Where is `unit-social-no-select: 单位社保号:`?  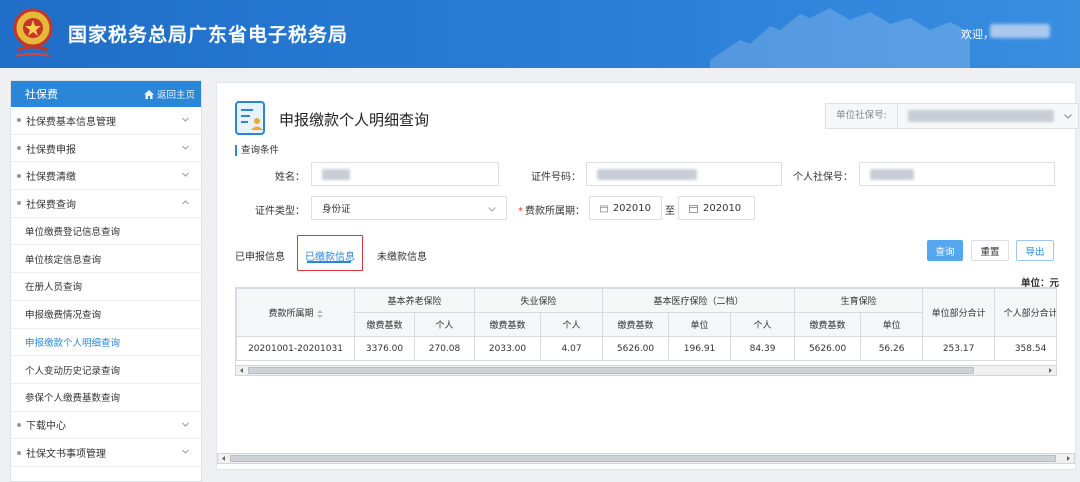
unit-social-no-select: 单位社保号: is located at coordinates (952, 116).